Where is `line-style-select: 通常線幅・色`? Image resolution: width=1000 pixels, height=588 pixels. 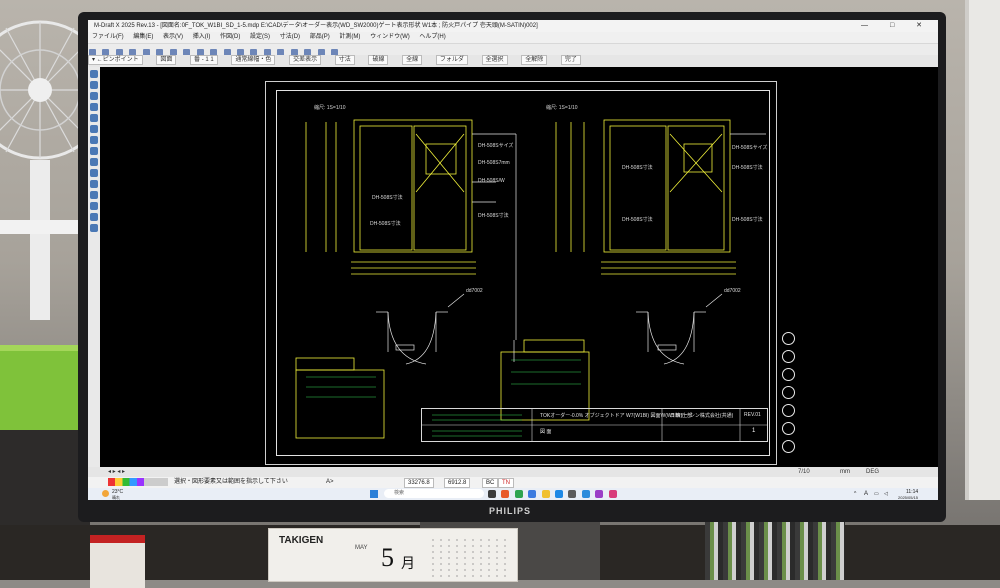 line-style-select: 通常線幅・色 is located at coordinates (253, 60).